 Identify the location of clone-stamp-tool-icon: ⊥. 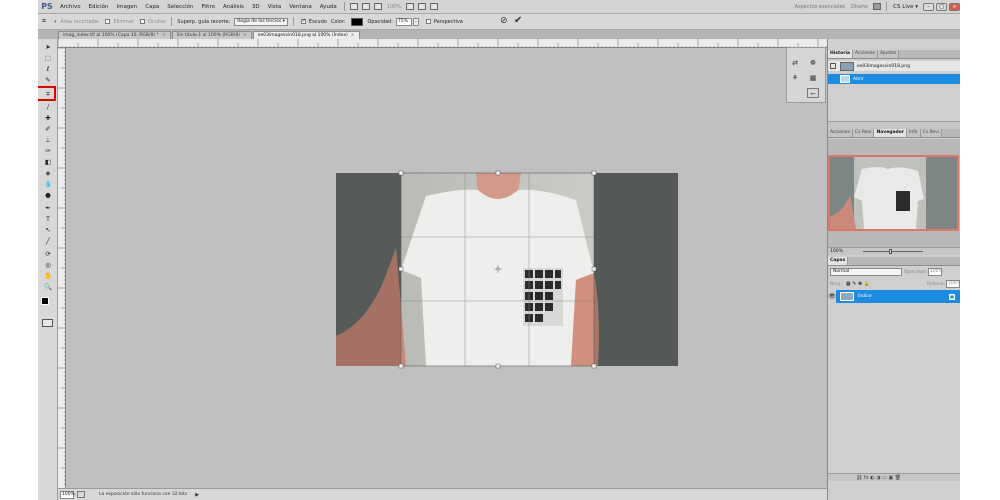
(48, 140).